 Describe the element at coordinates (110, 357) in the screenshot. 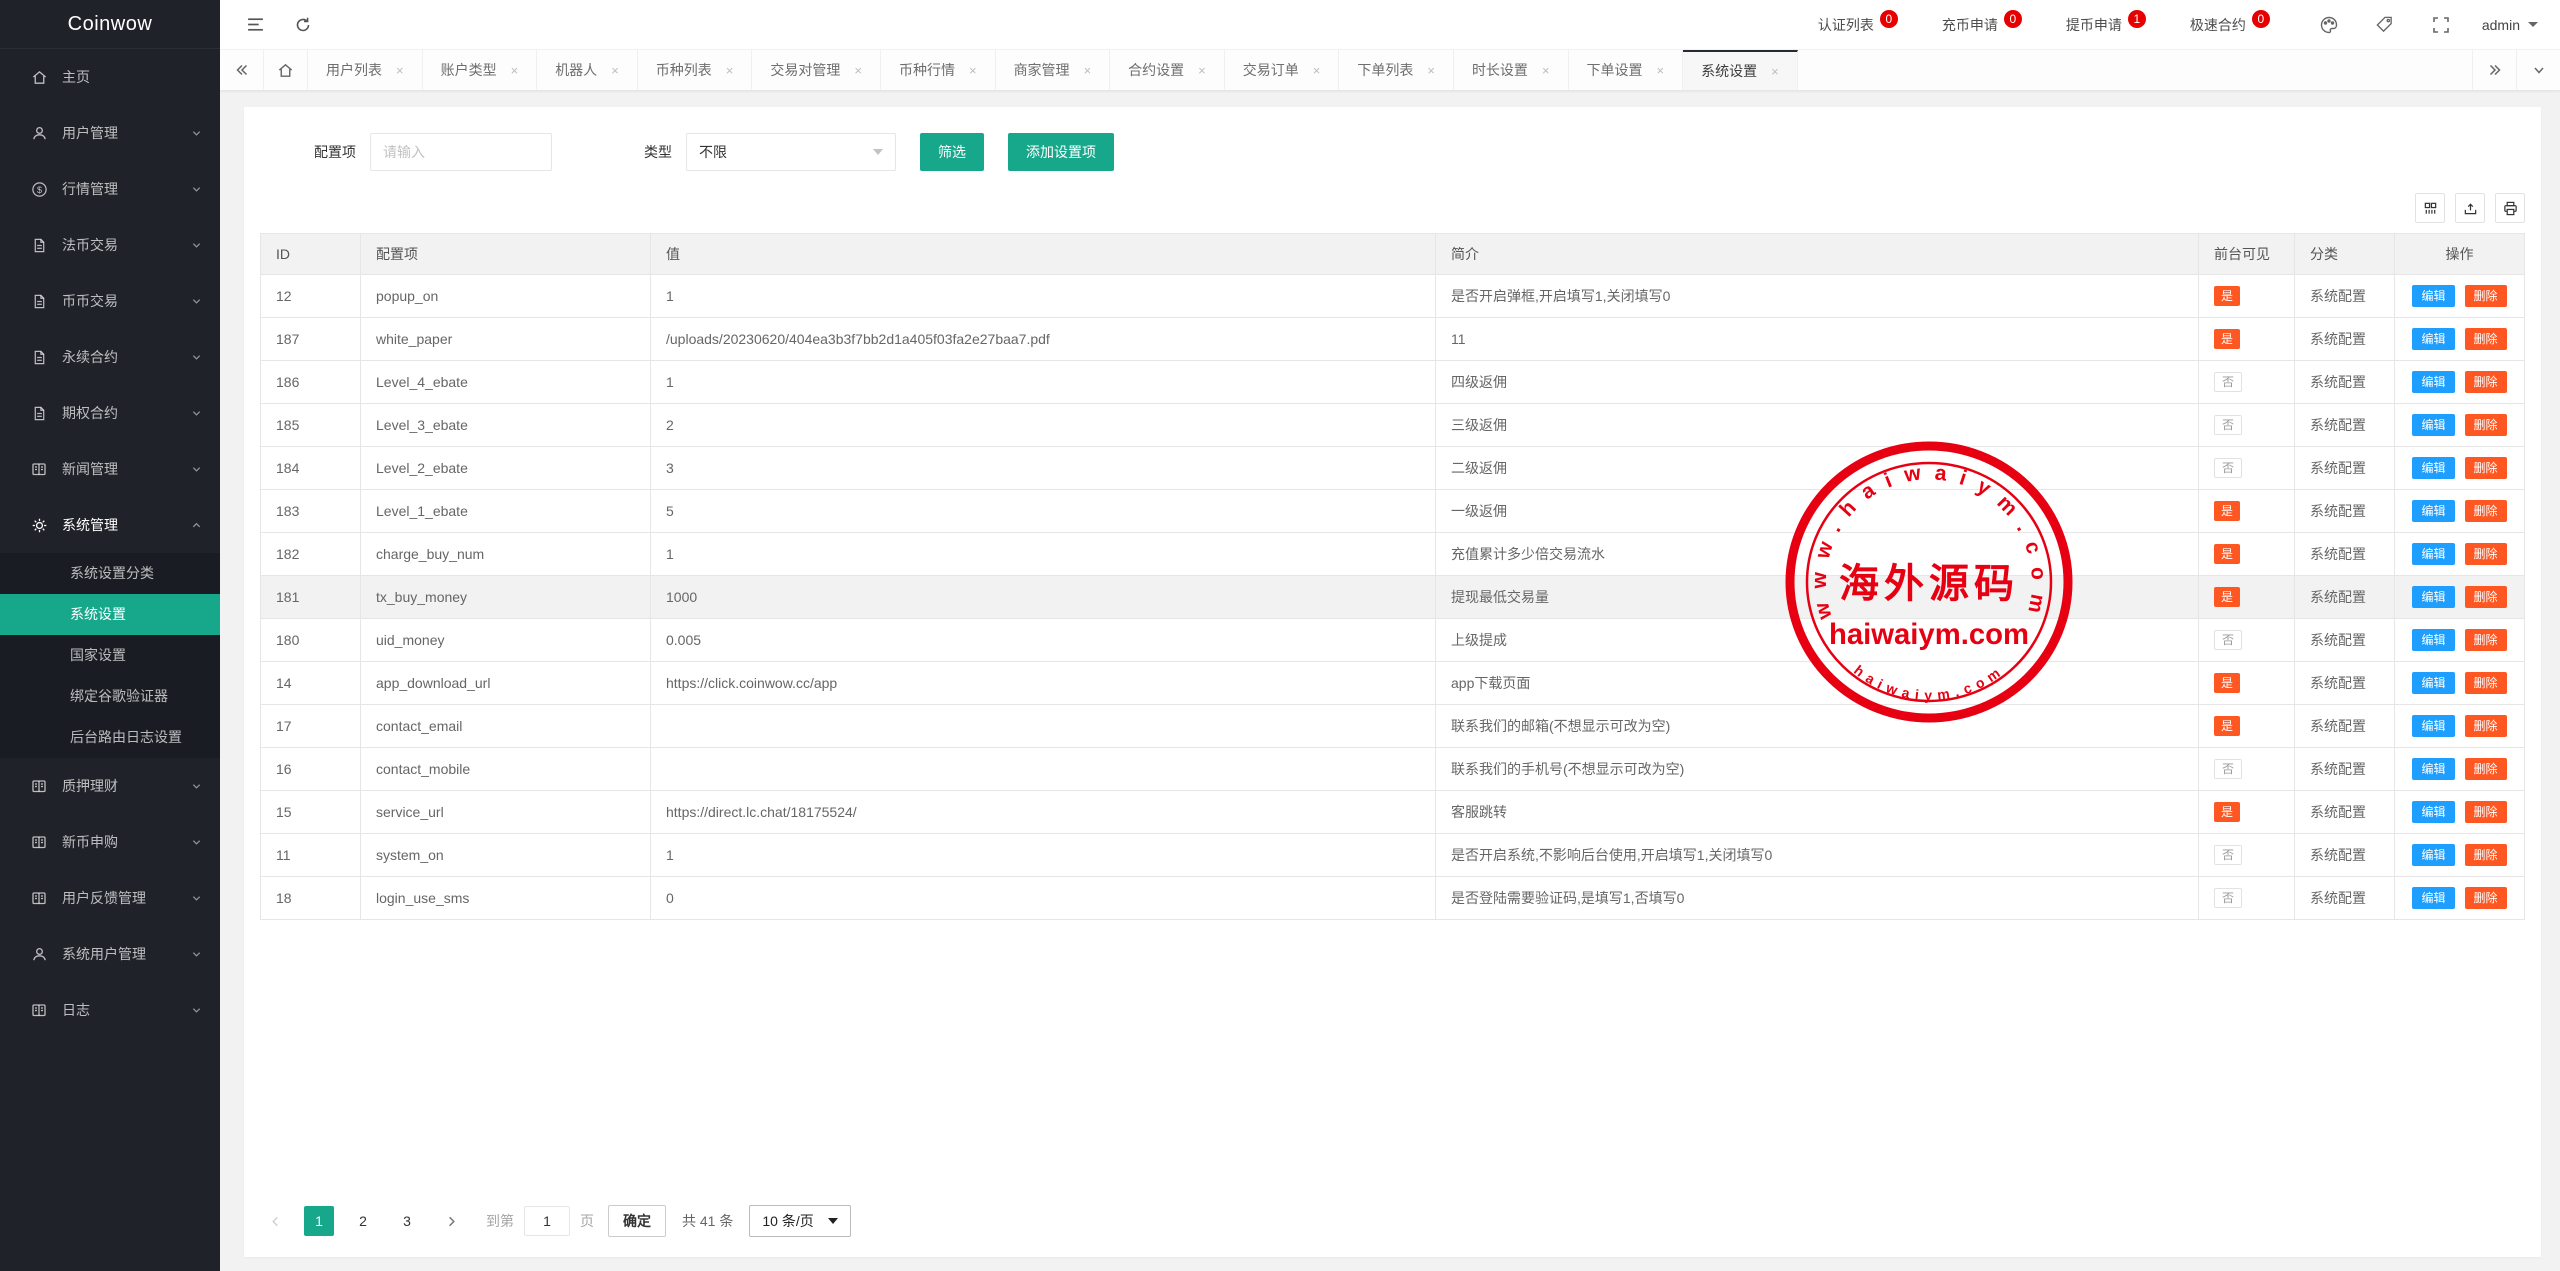

I see `sidebar-item-perpetual-contract: 永续合约` at that location.